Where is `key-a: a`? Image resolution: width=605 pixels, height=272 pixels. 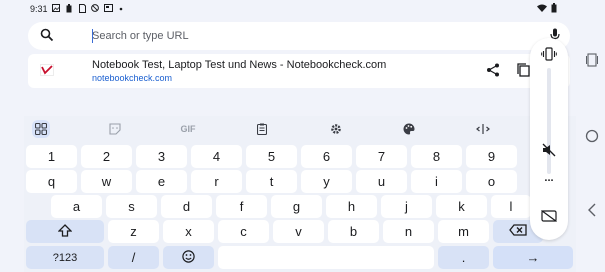 key-a: a is located at coordinates (76, 206).